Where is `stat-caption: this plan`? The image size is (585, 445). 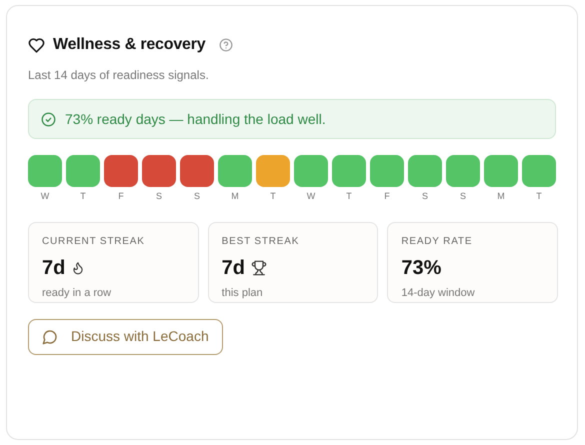
stat-caption: this plan is located at coordinates (243, 293).